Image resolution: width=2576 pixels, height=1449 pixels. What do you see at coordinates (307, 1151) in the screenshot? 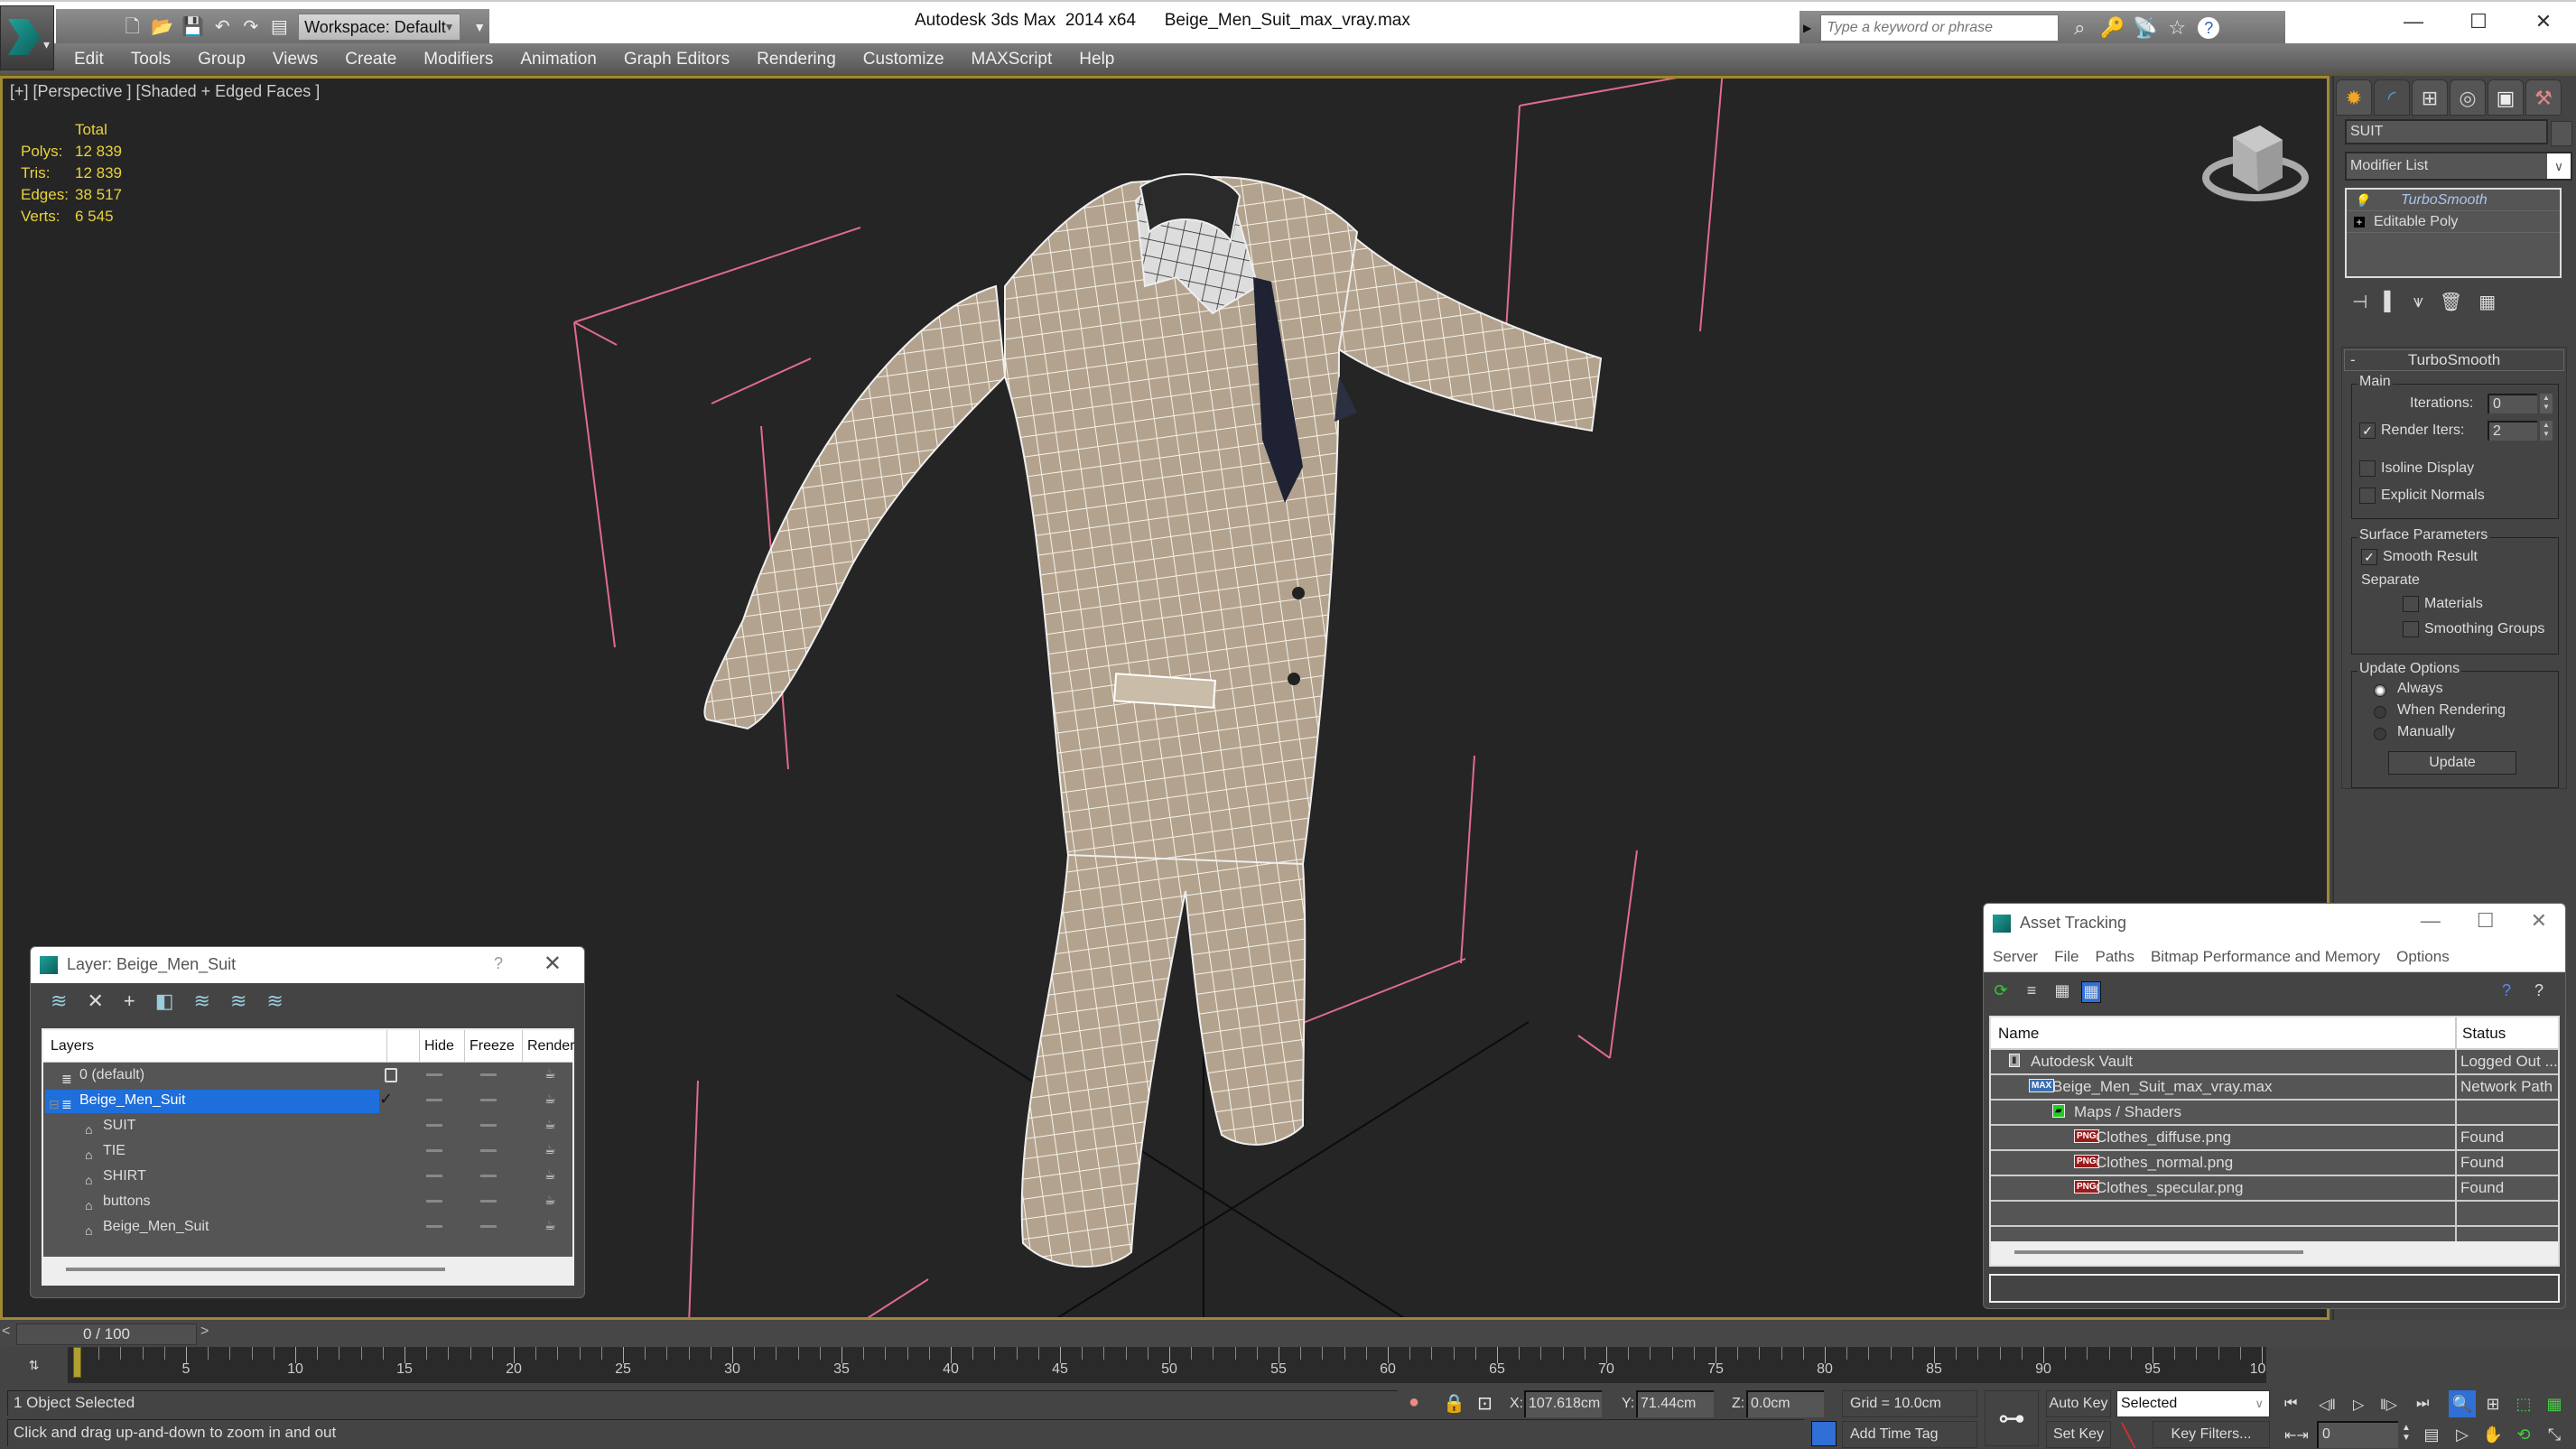
I see `object-row: ⌂ TIE ☕` at bounding box center [307, 1151].